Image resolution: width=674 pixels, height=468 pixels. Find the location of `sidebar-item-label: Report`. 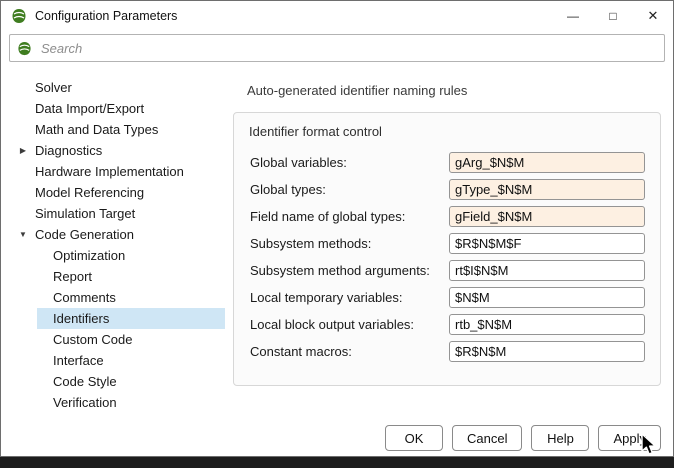

sidebar-item-label: Report is located at coordinates (73, 276).